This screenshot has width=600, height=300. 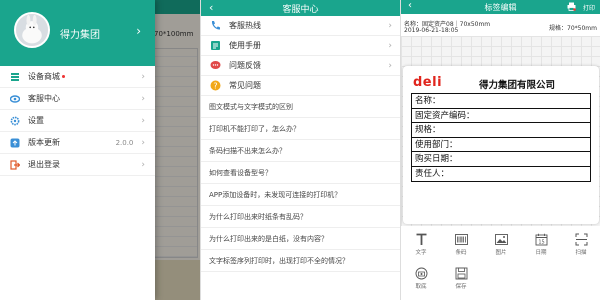 What do you see at coordinates (501, 159) in the screenshot?
I see `field-row: 购买日期：` at bounding box center [501, 159].